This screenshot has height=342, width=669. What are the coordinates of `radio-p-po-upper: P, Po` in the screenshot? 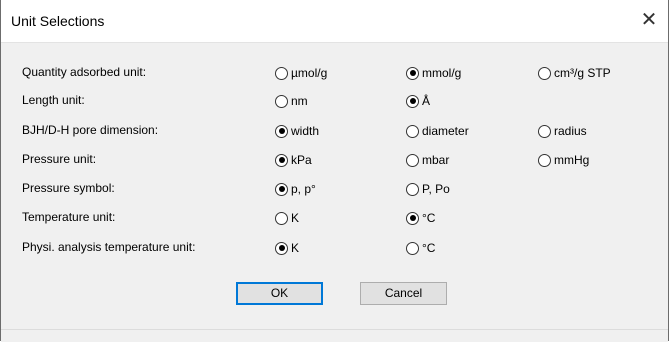 It's located at (428, 189).